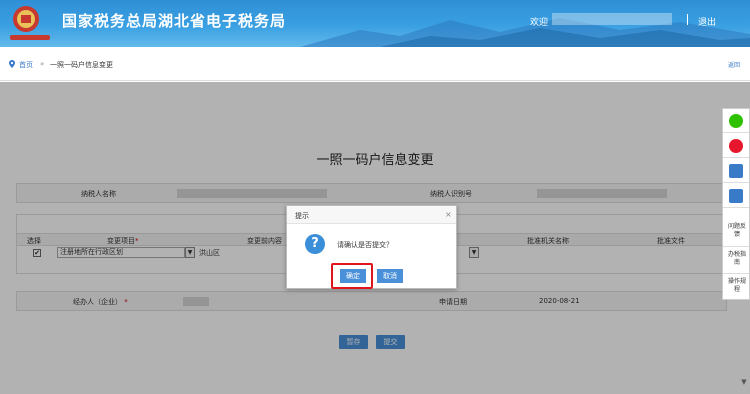 The image size is (750, 394). Describe the element at coordinates (365, 245) in the screenshot. I see `dialog-message: 请确认是否提交？` at that location.